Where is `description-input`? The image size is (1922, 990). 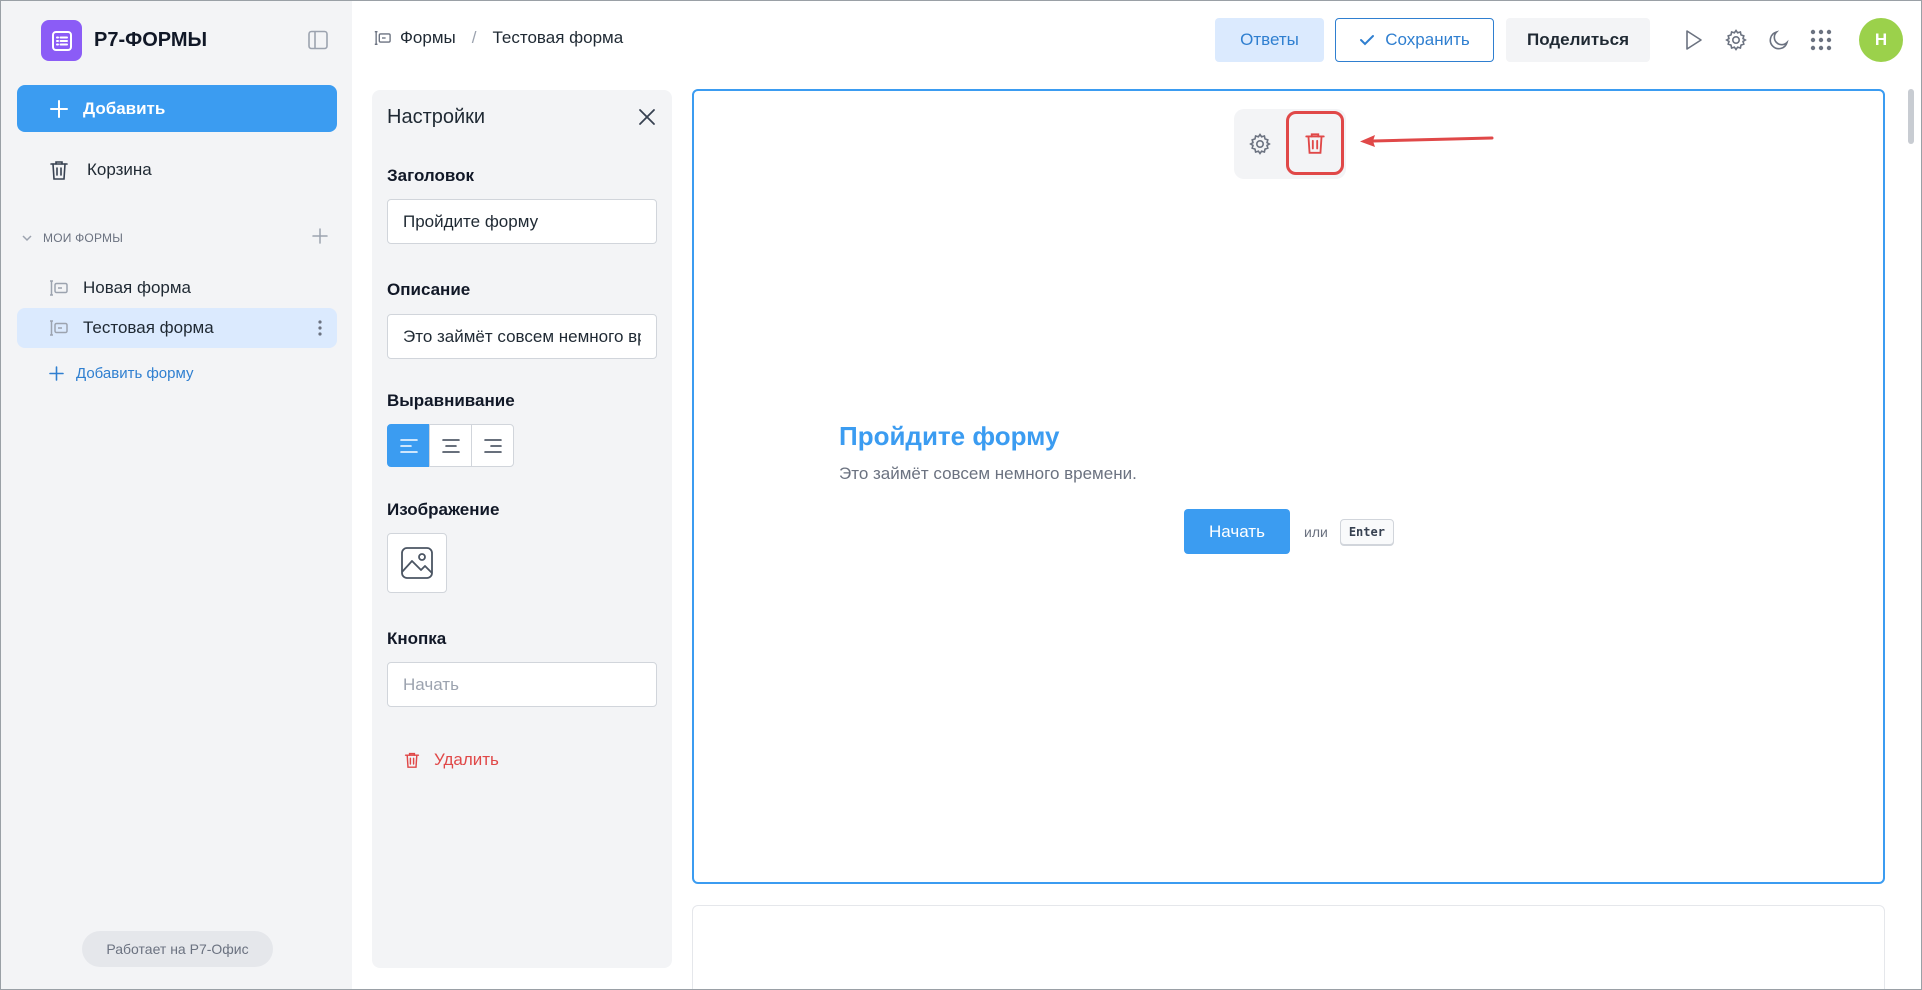
description-input is located at coordinates (522, 336).